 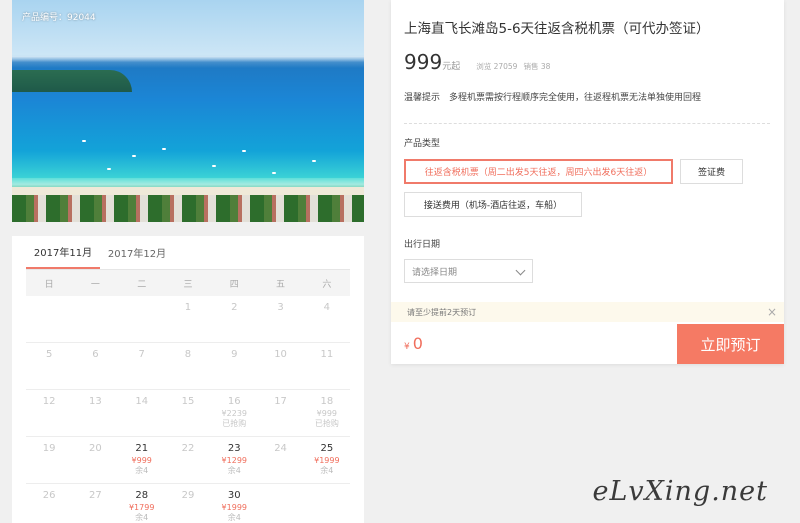 I want to click on day-number: 12, so click(x=49, y=401).